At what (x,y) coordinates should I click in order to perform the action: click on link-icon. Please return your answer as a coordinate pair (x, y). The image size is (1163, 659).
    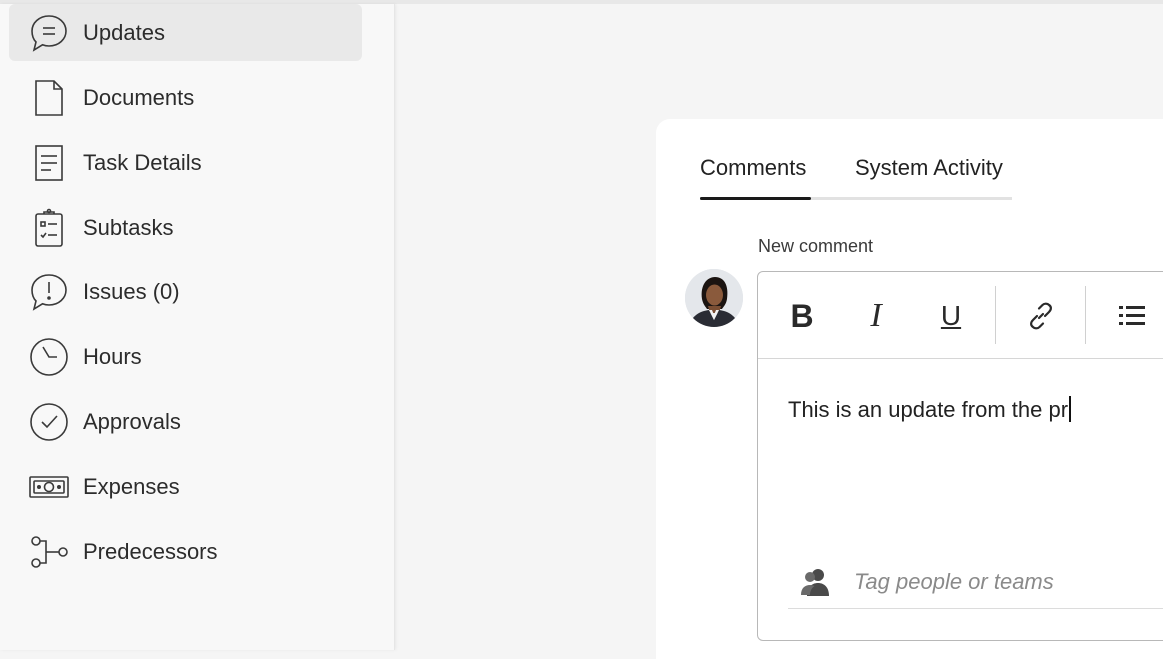
    Looking at the image, I should click on (1041, 316).